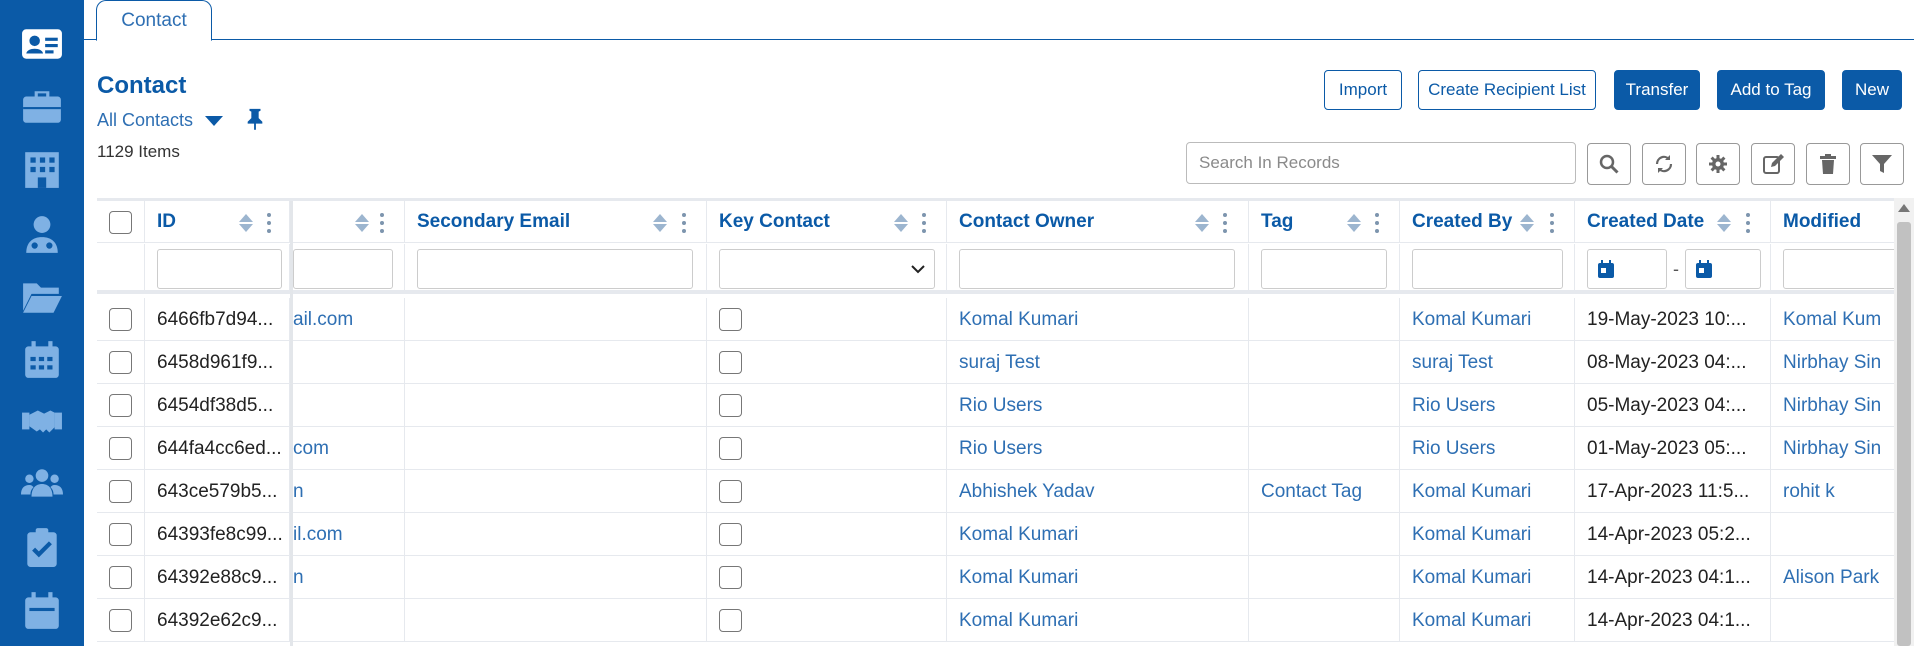 Image resolution: width=1914 pixels, height=646 pixels. Describe the element at coordinates (42, 484) in the screenshot. I see `users-icon` at that location.